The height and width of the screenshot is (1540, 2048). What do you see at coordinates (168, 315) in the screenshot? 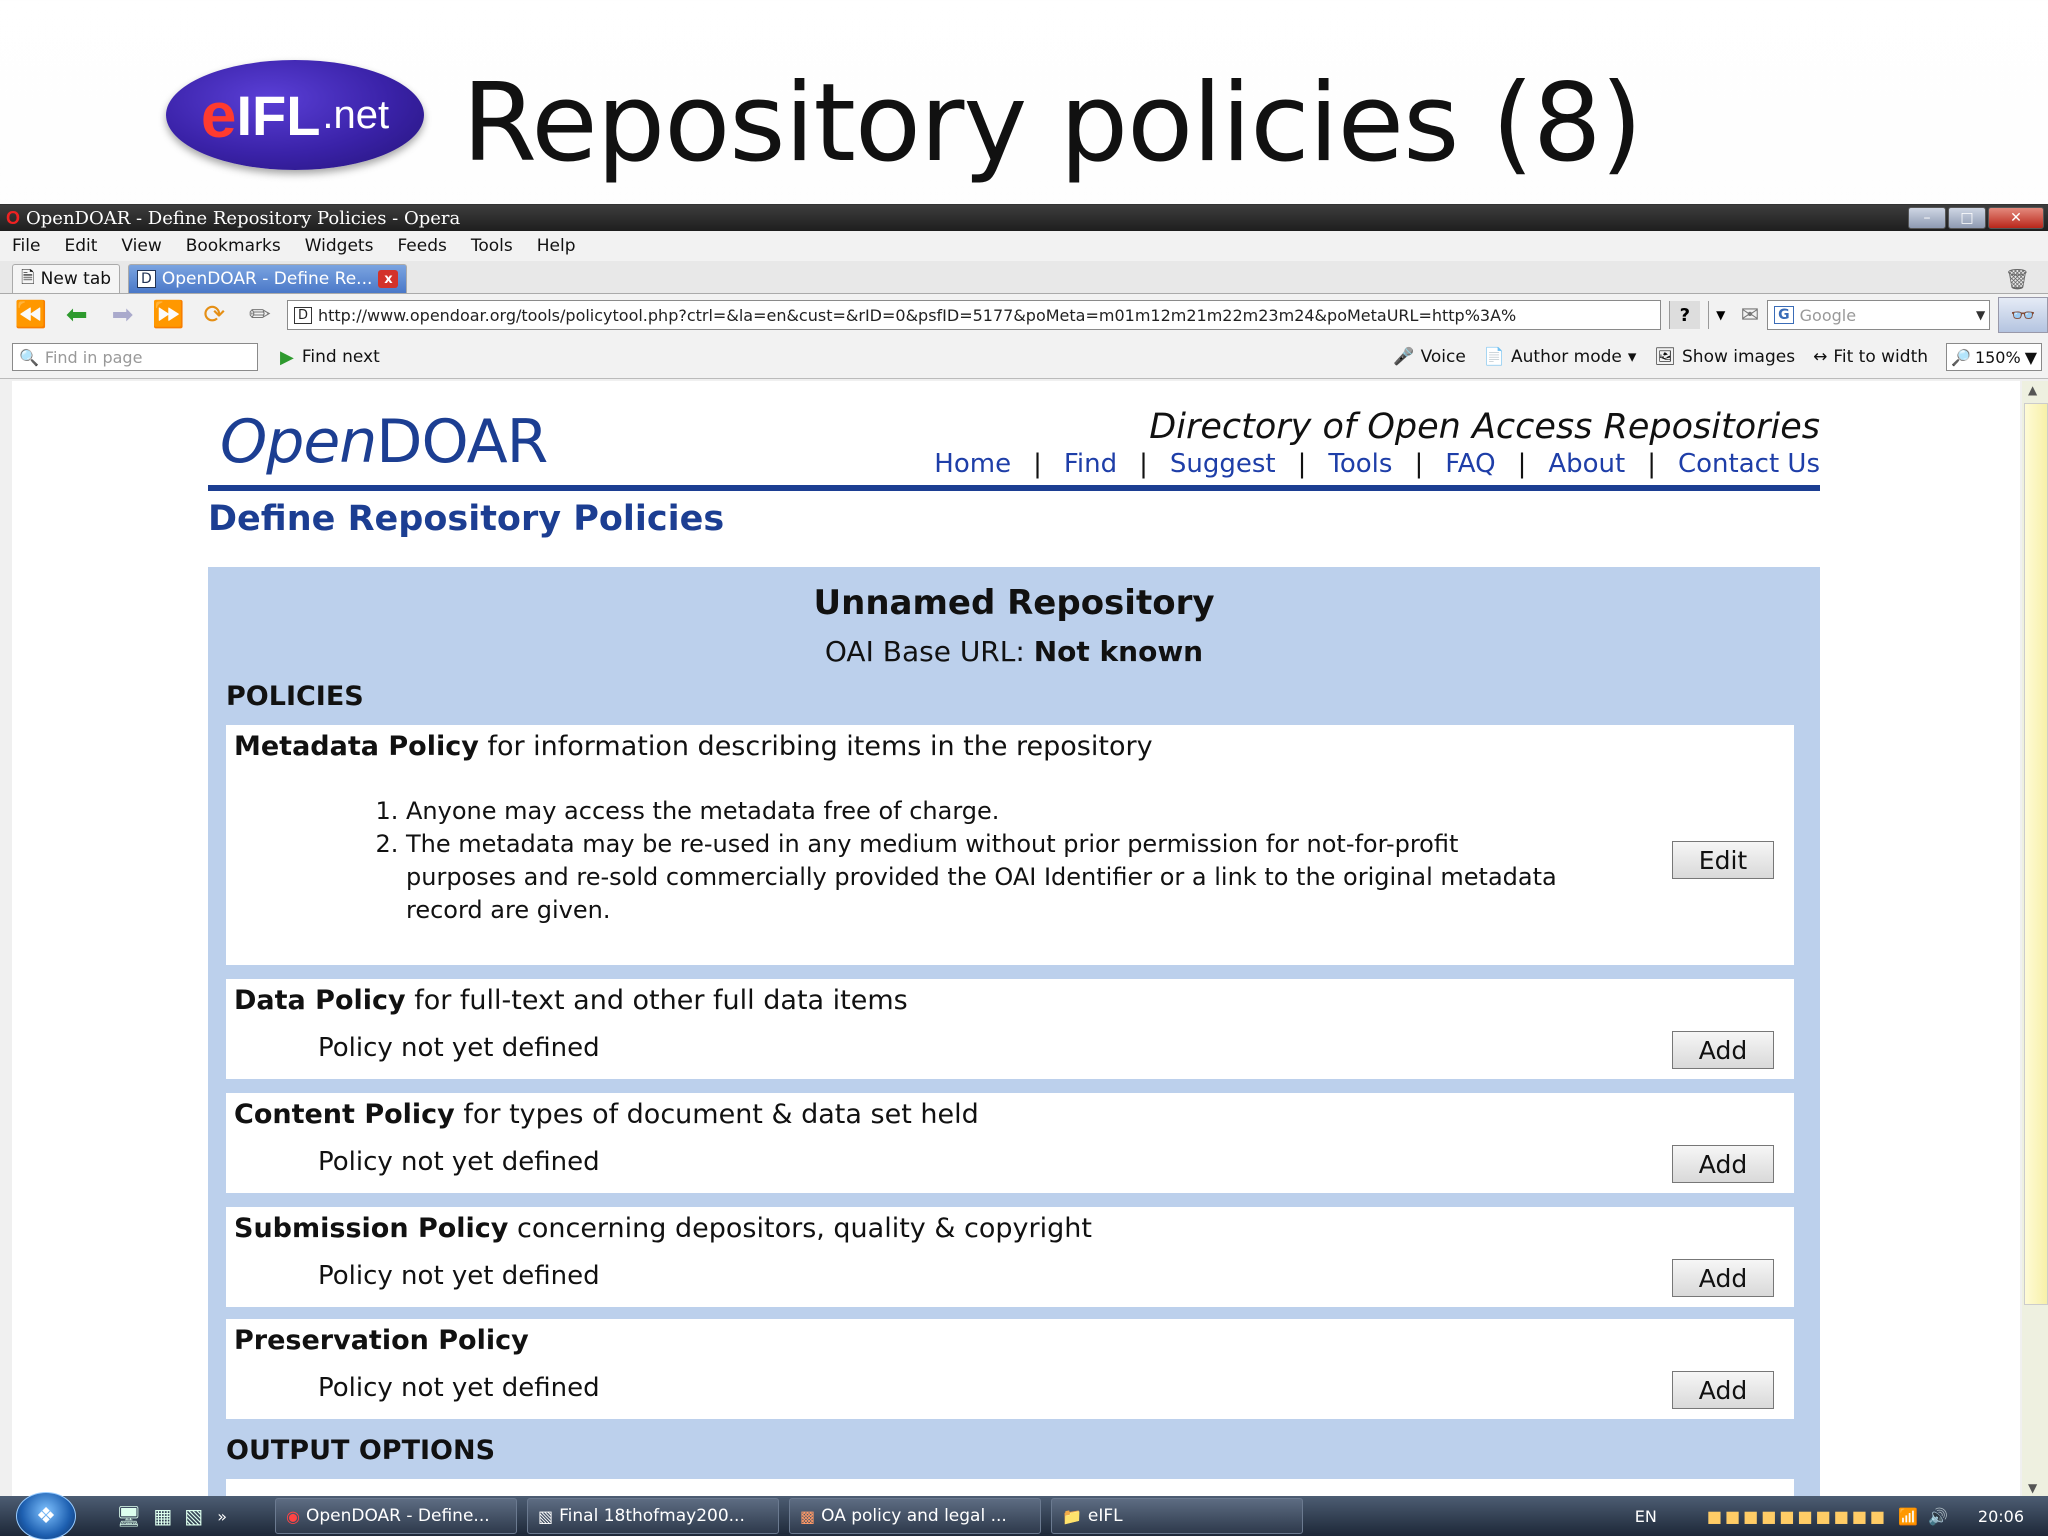
I see `fast-forward-icon: ⏩` at bounding box center [168, 315].